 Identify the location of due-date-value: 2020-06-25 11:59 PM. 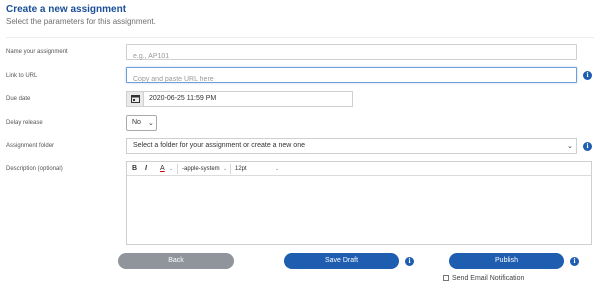
(183, 98).